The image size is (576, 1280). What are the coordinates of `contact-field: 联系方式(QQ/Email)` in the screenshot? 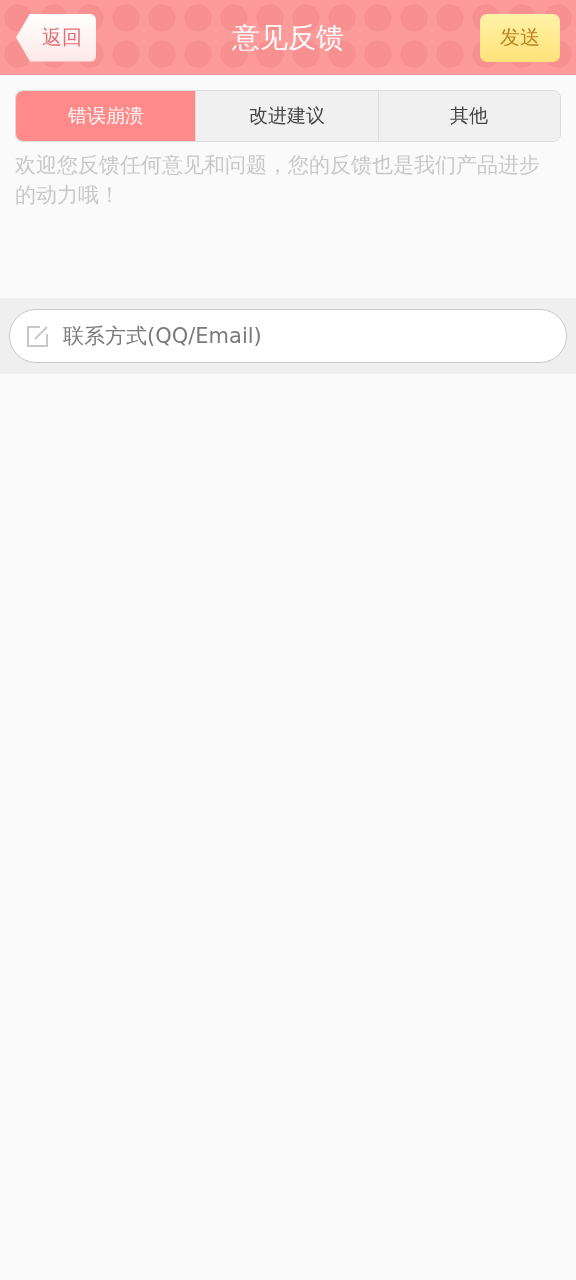 It's located at (288, 336).